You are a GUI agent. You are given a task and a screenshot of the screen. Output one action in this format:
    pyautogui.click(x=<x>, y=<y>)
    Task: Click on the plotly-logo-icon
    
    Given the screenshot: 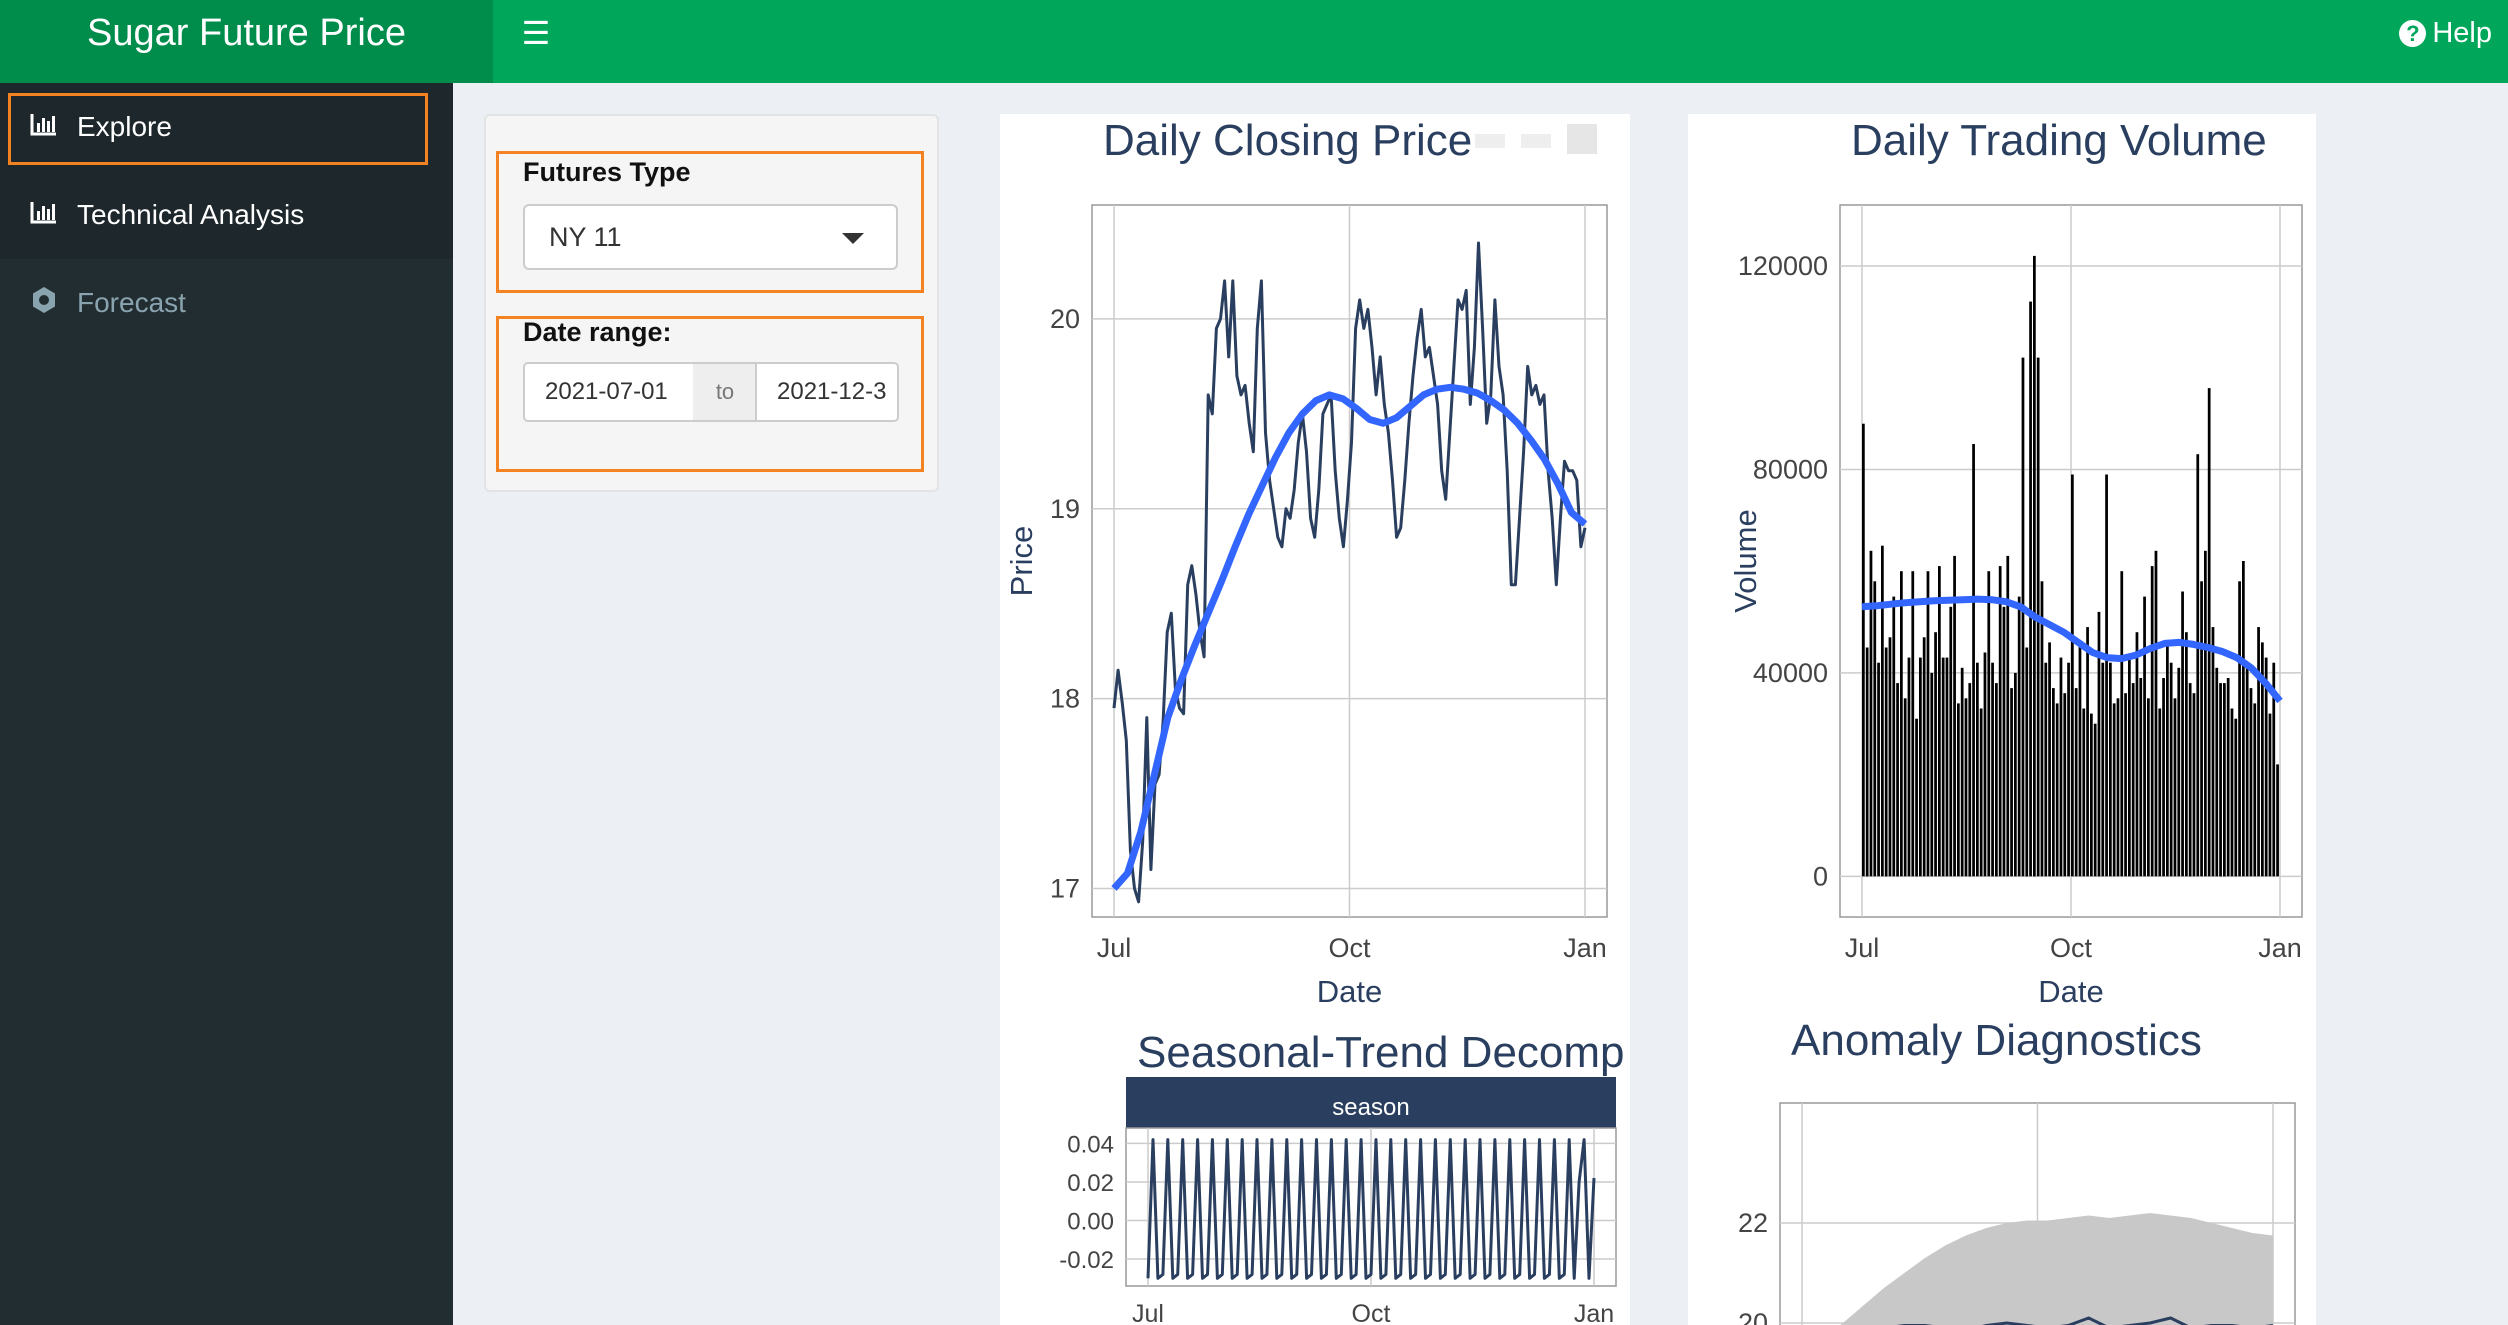 What is the action you would take?
    pyautogui.click(x=1582, y=139)
    